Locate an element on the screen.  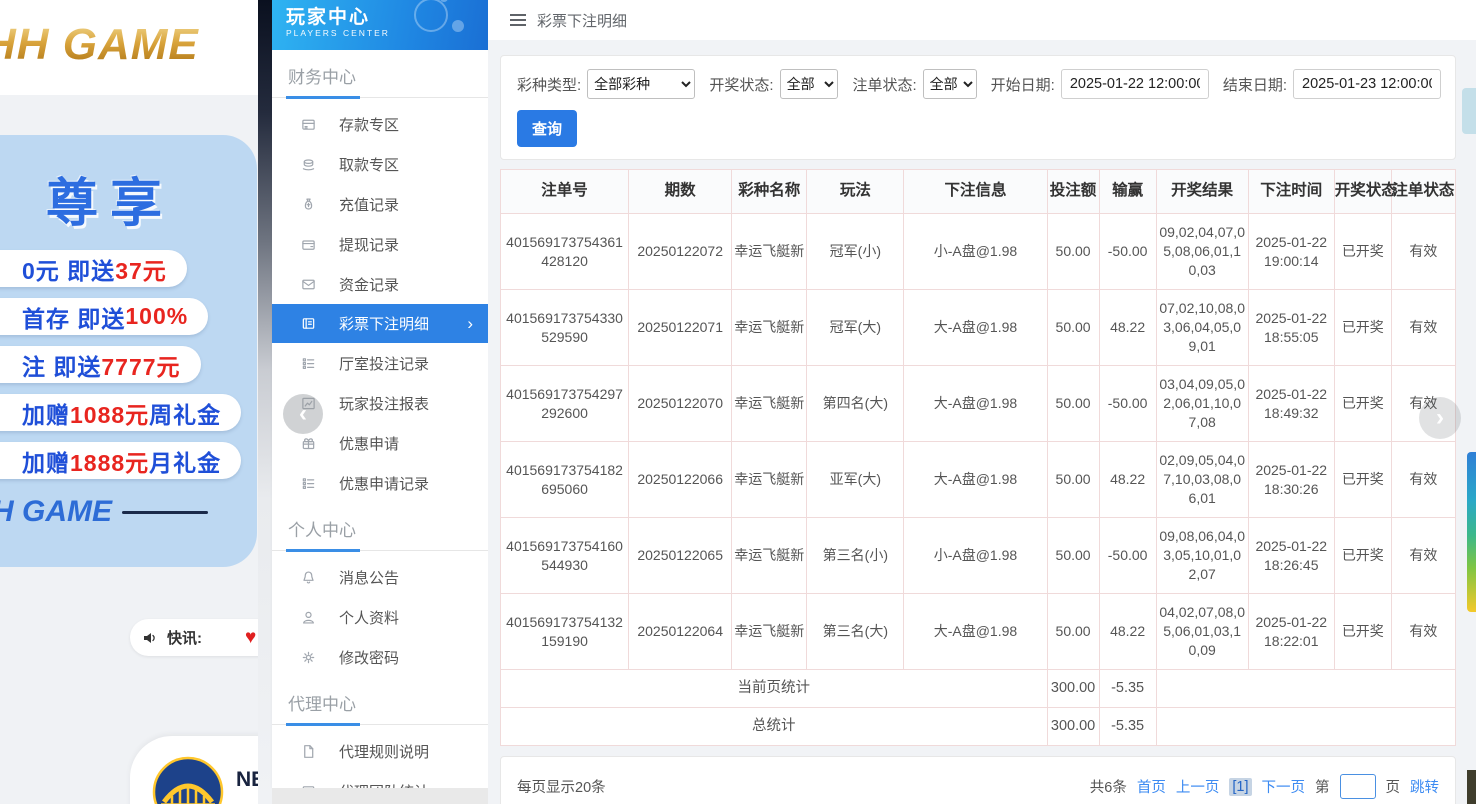
search-button: 查询 is located at coordinates (547, 128).